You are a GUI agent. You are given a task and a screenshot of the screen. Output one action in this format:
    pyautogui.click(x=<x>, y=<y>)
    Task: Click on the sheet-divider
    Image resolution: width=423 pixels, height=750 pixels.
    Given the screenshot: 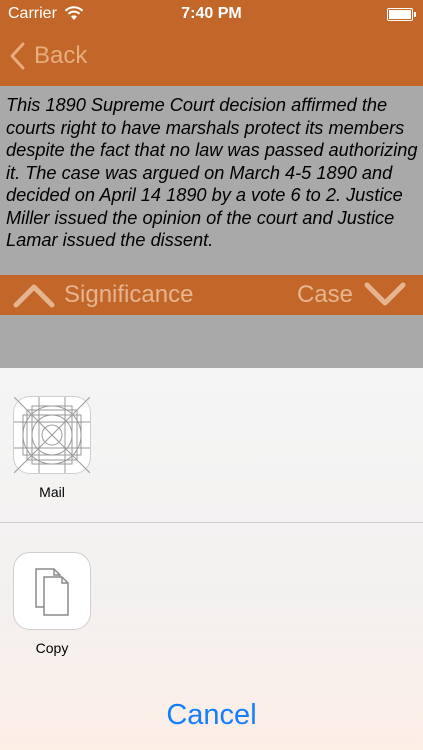 What is the action you would take?
    pyautogui.click(x=211, y=522)
    